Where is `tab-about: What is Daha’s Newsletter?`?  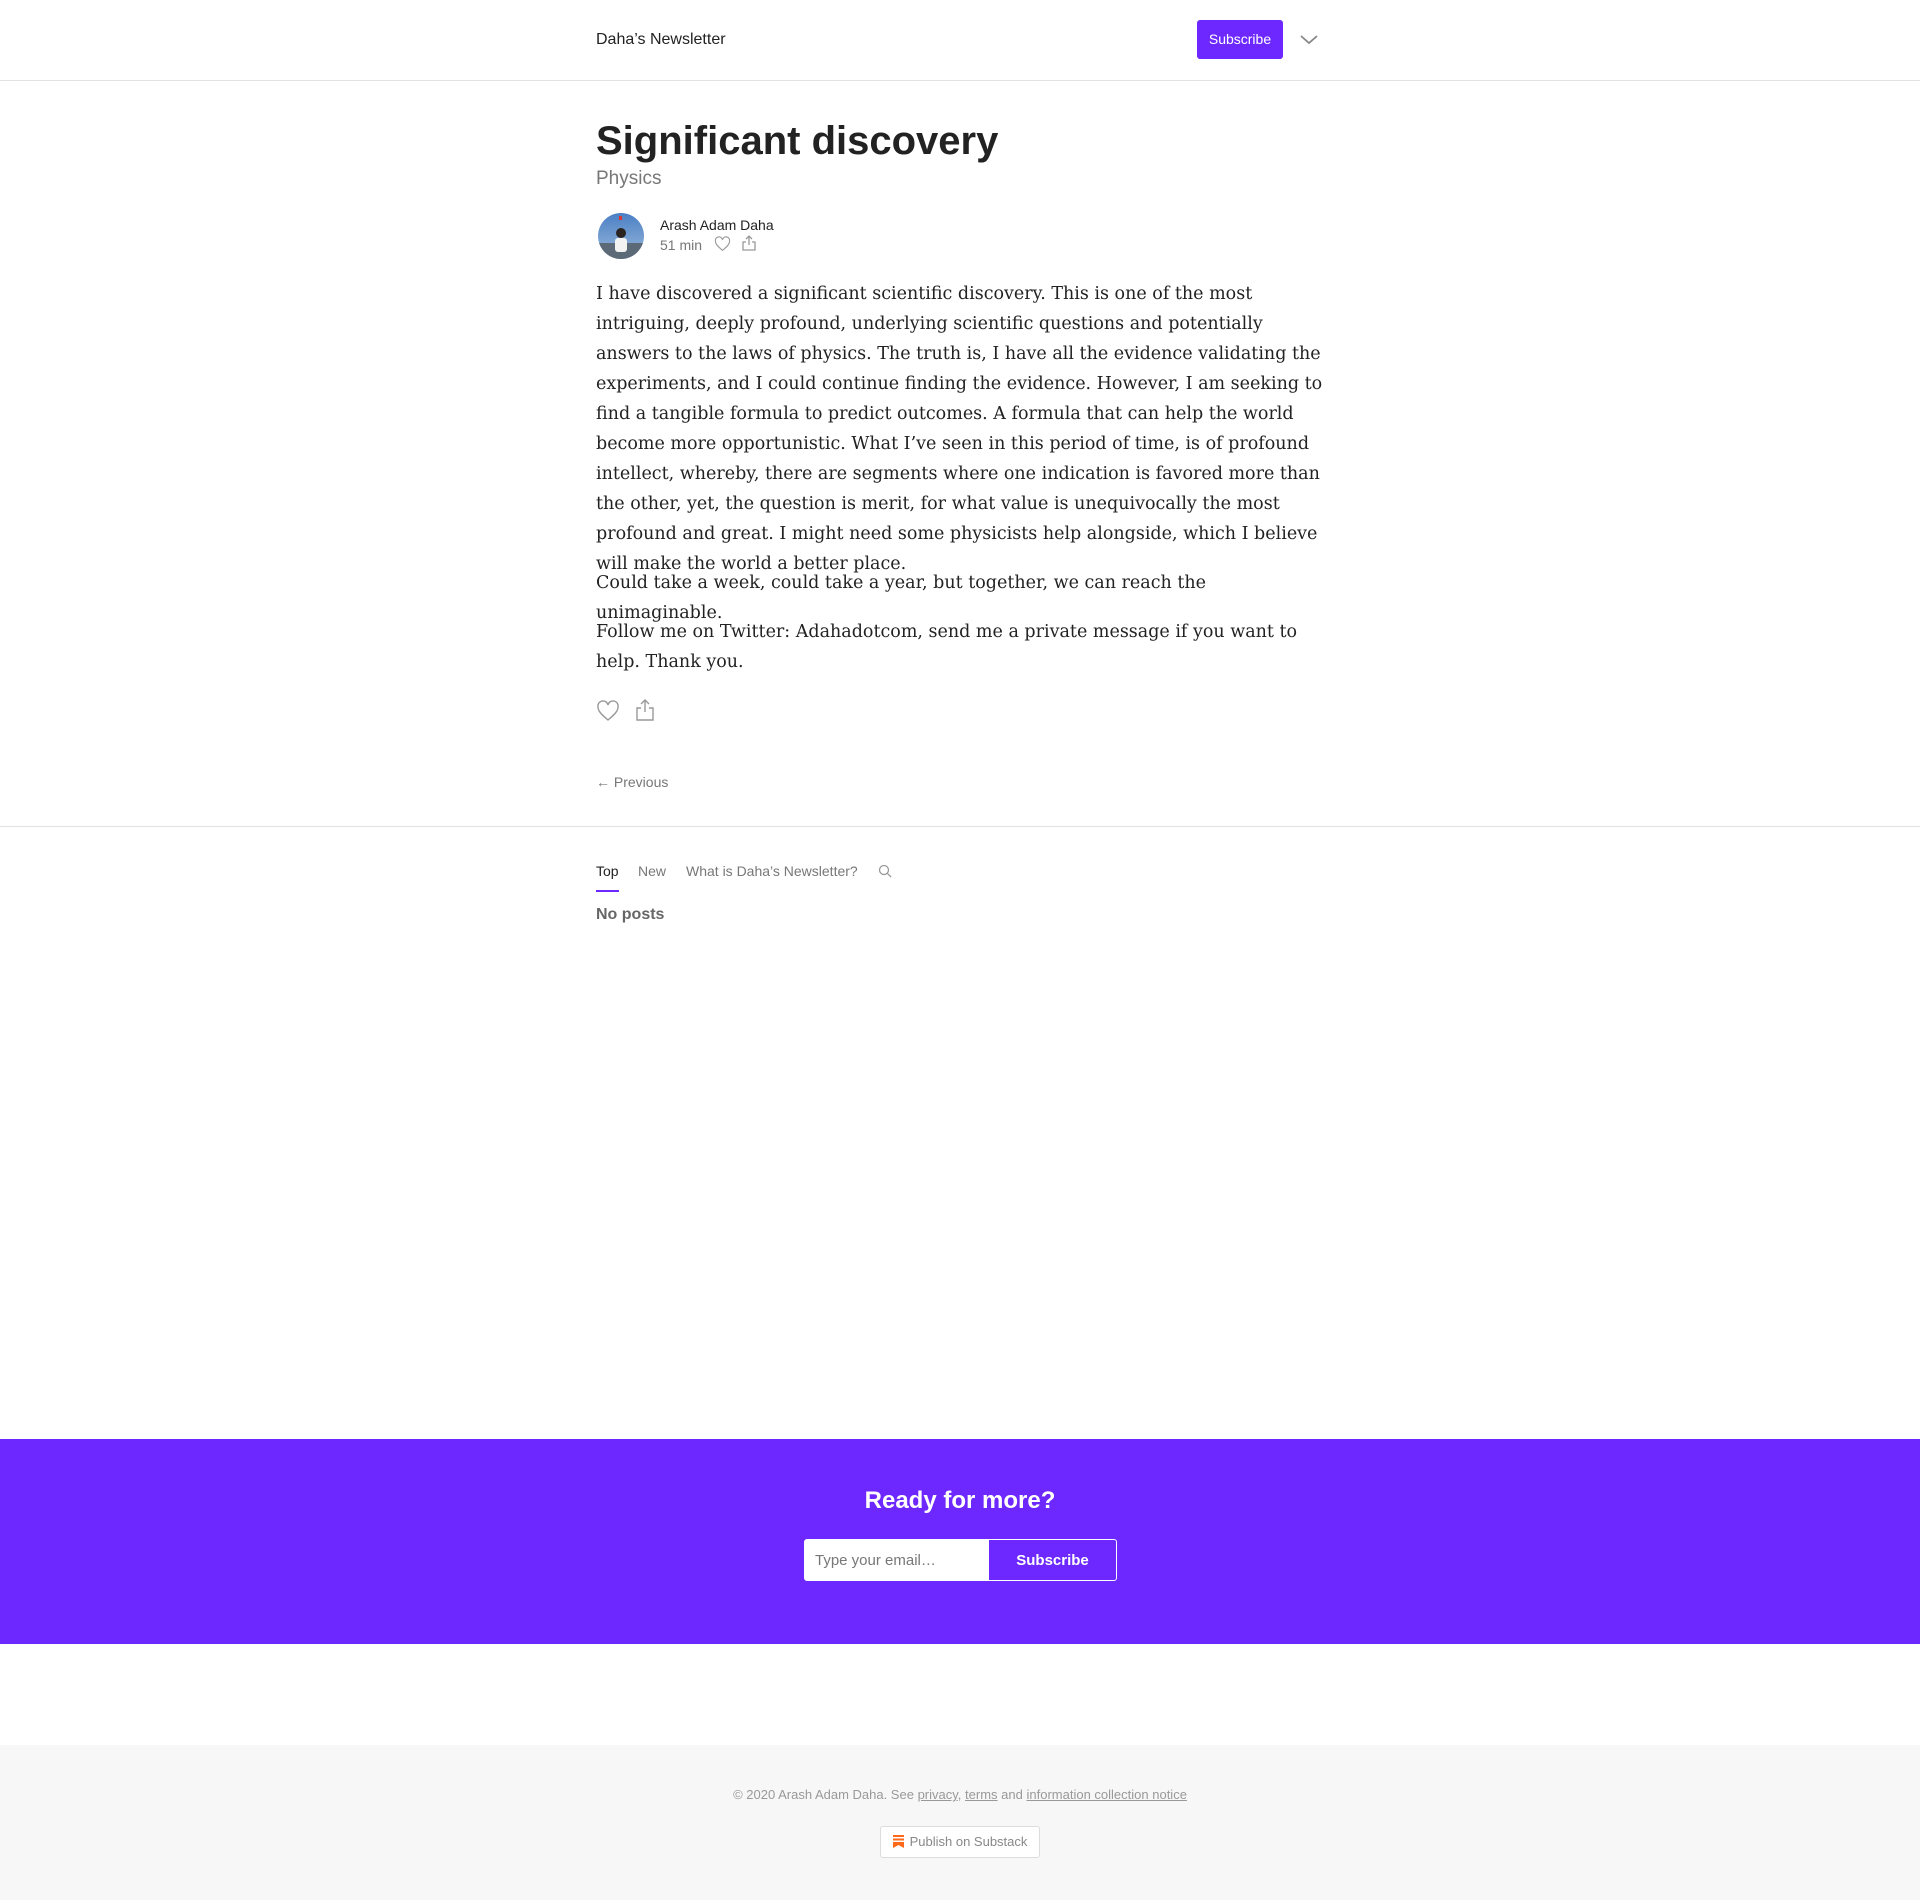 tab-about: What is Daha’s Newsletter? is located at coordinates (772, 871).